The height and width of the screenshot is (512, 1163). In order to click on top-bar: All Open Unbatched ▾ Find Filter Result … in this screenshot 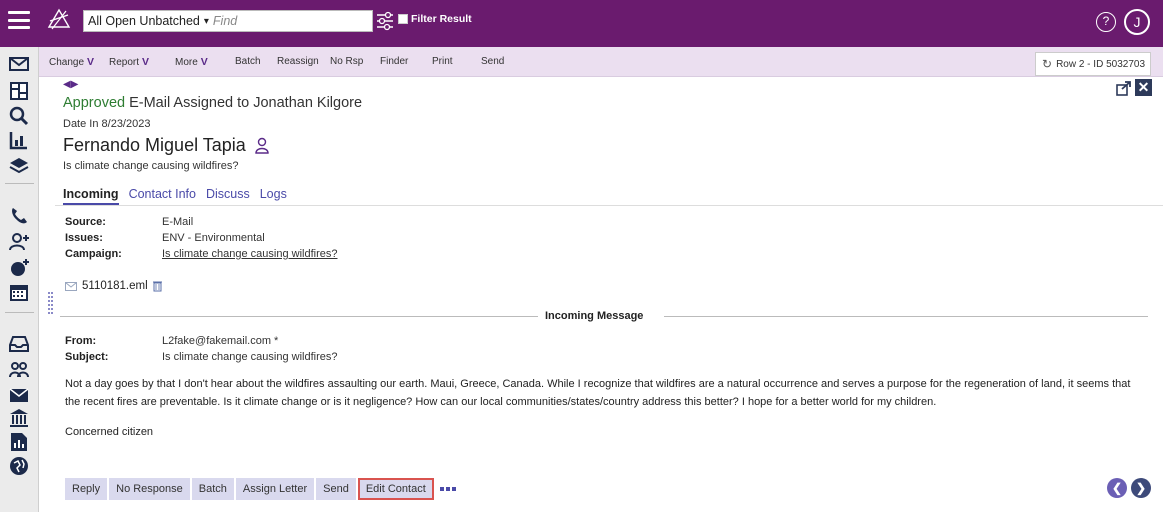, I will do `click(581, 23)`.